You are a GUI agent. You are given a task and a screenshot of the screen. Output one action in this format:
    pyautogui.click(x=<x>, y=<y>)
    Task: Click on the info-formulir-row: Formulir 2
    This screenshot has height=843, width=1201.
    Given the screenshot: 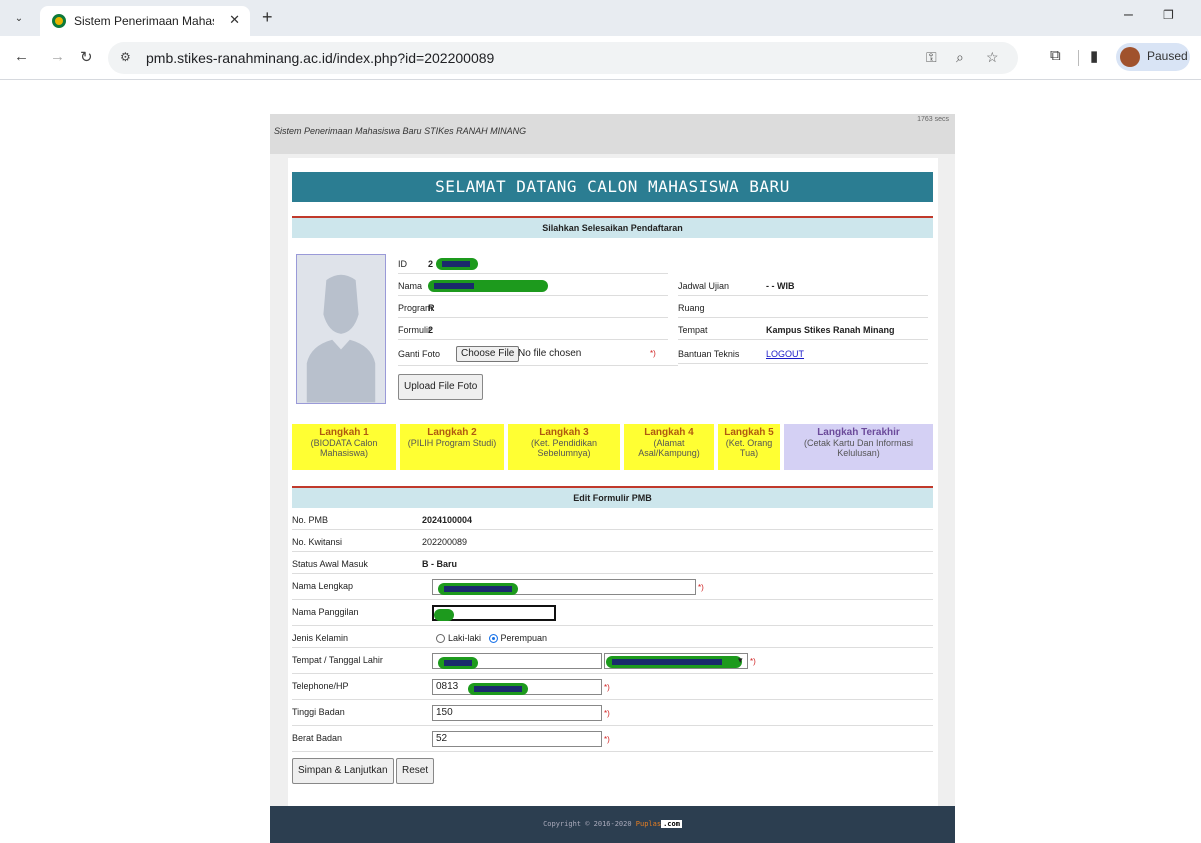 What is the action you would take?
    pyautogui.click(x=533, y=330)
    